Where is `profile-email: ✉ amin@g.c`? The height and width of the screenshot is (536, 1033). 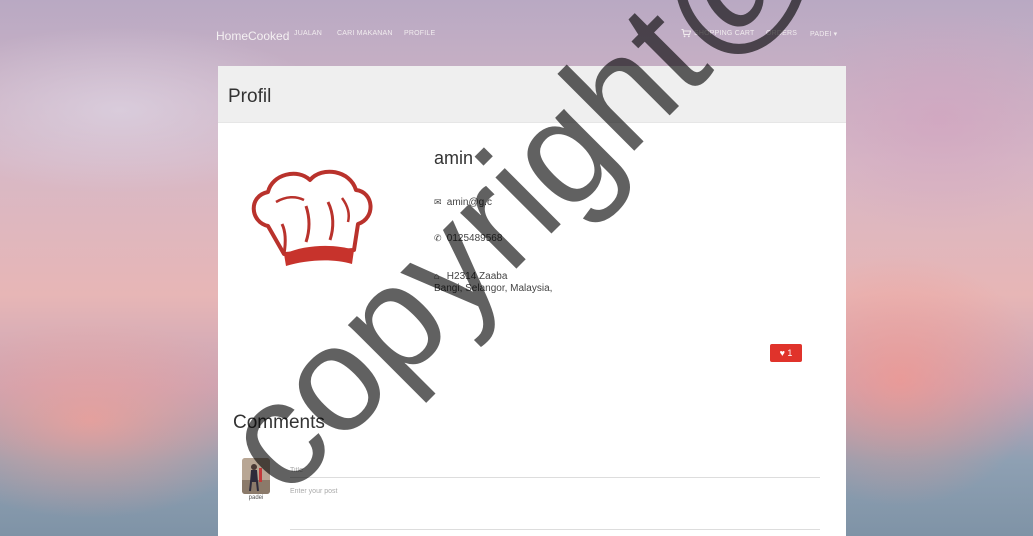 profile-email: ✉ amin@g.c is located at coordinates (463, 202).